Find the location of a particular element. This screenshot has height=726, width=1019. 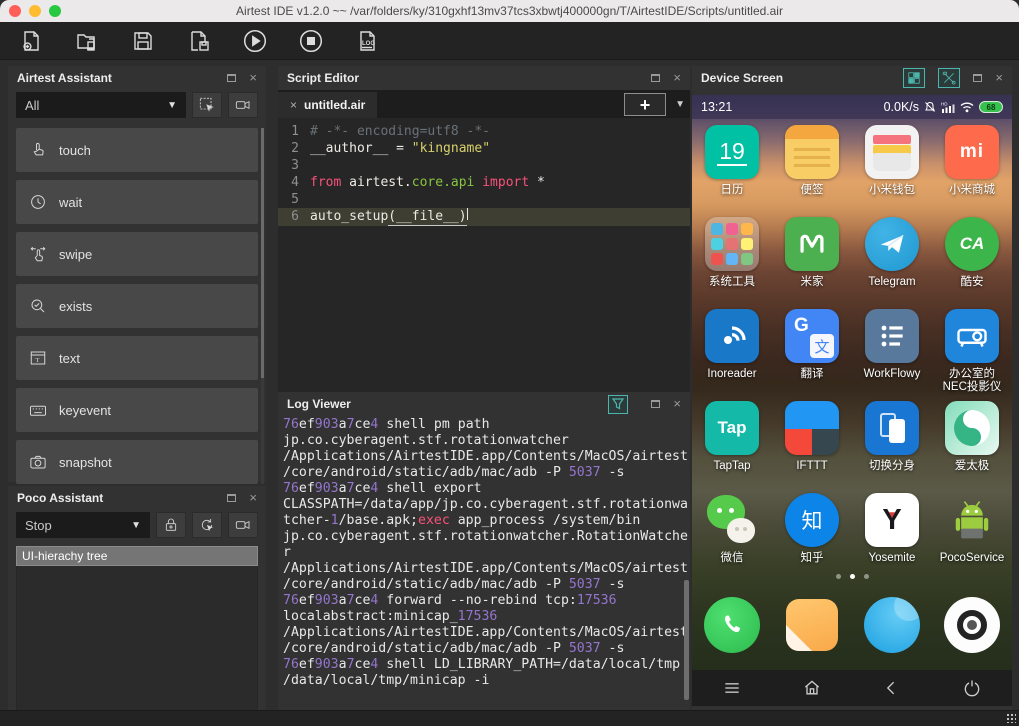

app-mihome: 米家 is located at coordinates (812, 253).